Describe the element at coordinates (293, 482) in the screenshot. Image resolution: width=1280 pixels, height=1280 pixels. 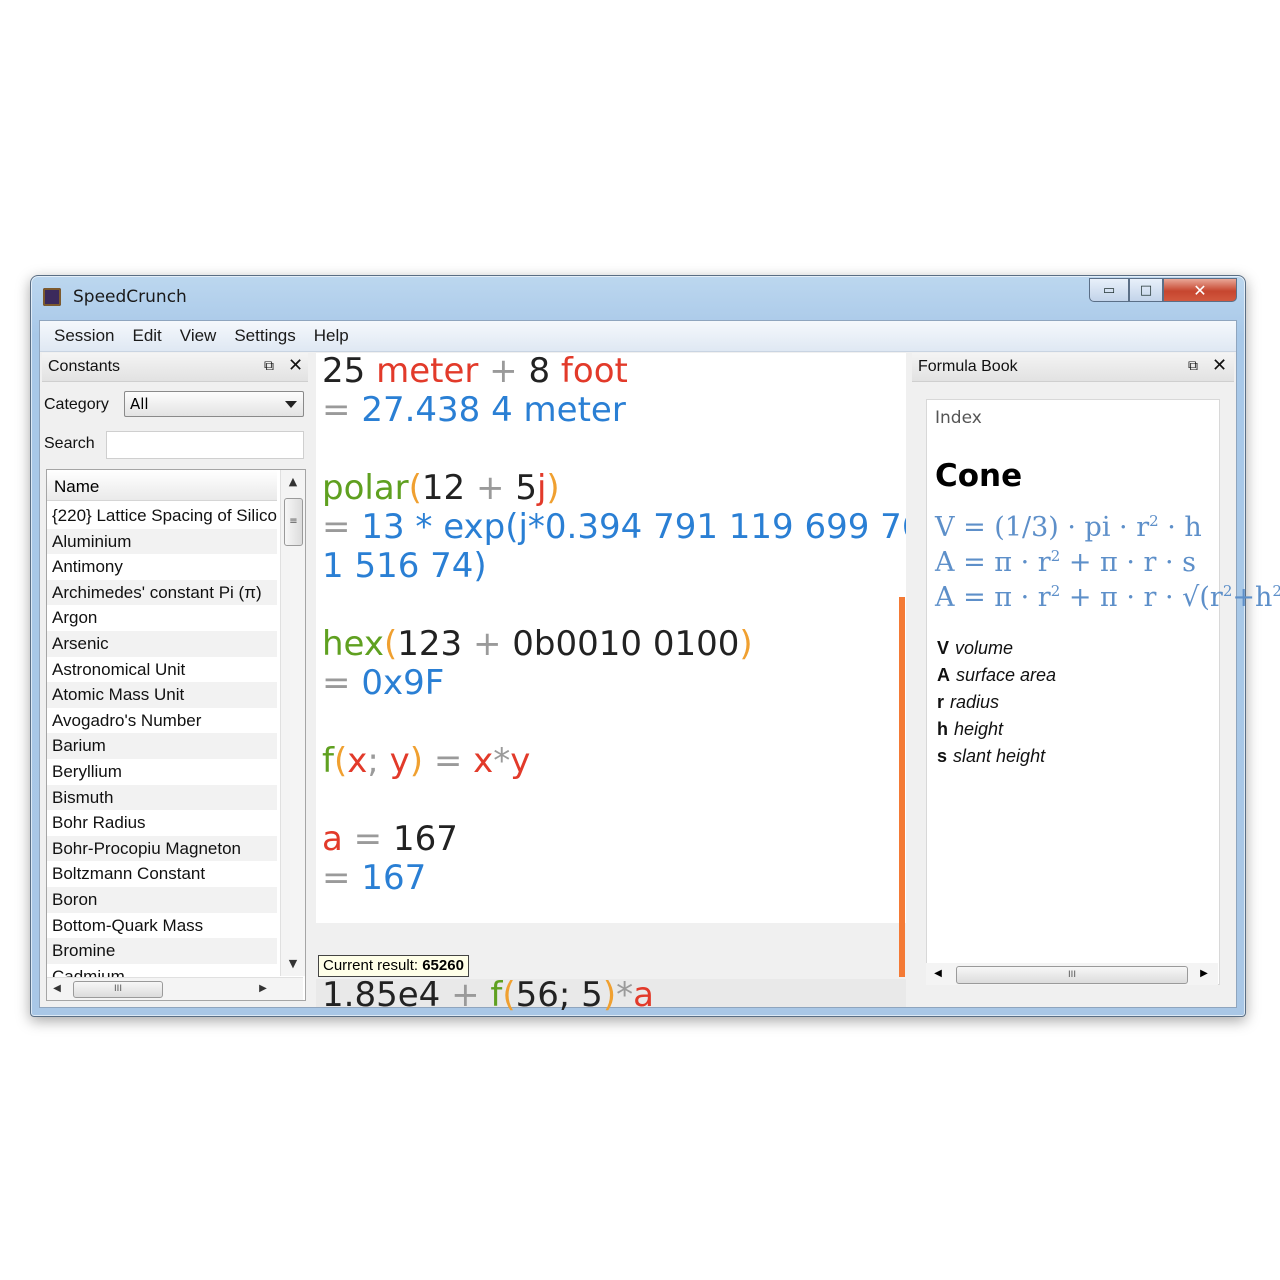
I see `scroll-up-icon: ▲` at that location.